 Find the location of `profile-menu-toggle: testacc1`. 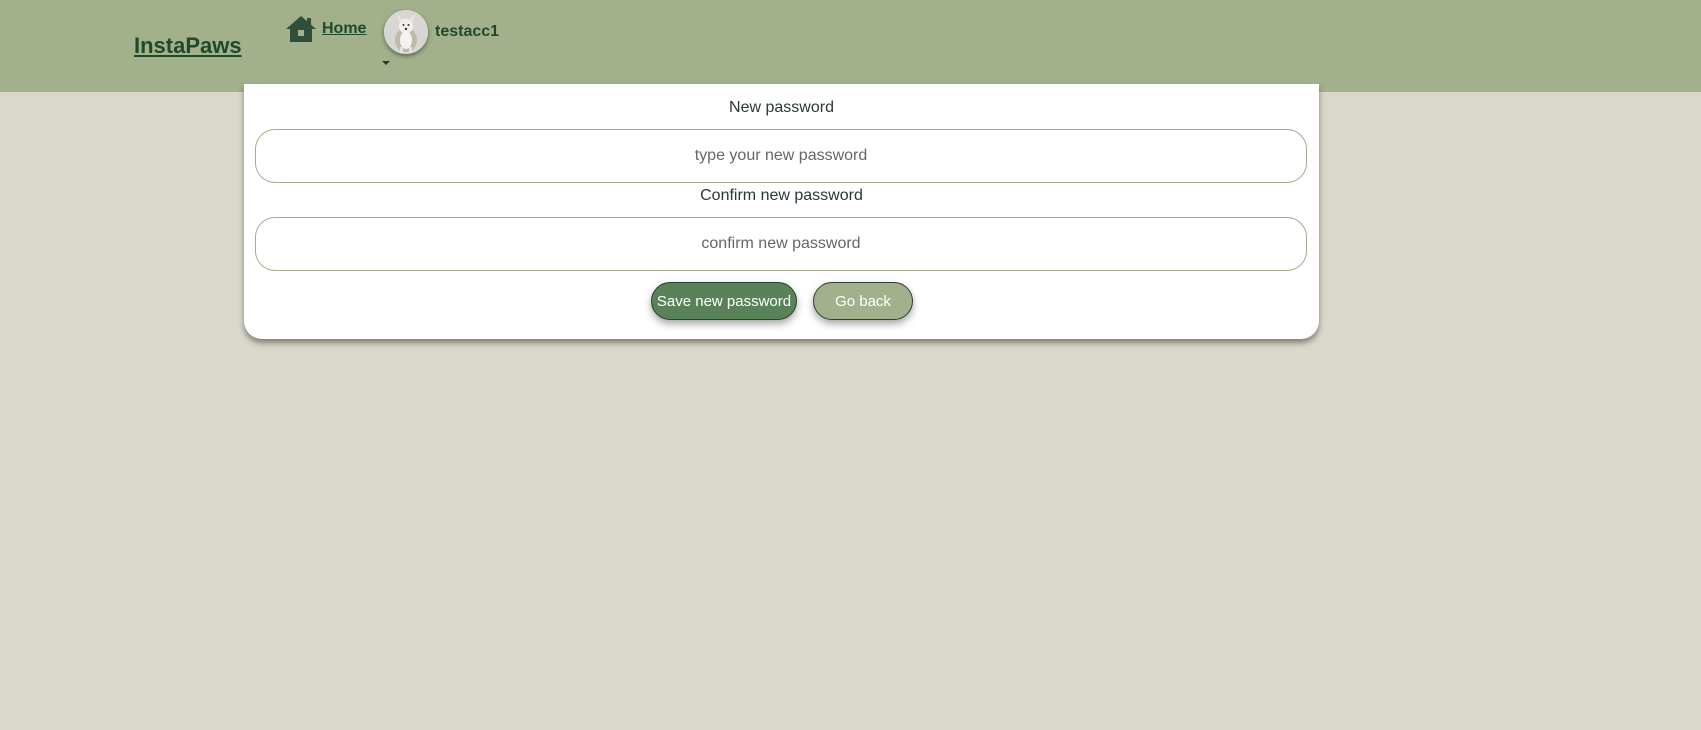

profile-menu-toggle: testacc1 is located at coordinates (441, 32).